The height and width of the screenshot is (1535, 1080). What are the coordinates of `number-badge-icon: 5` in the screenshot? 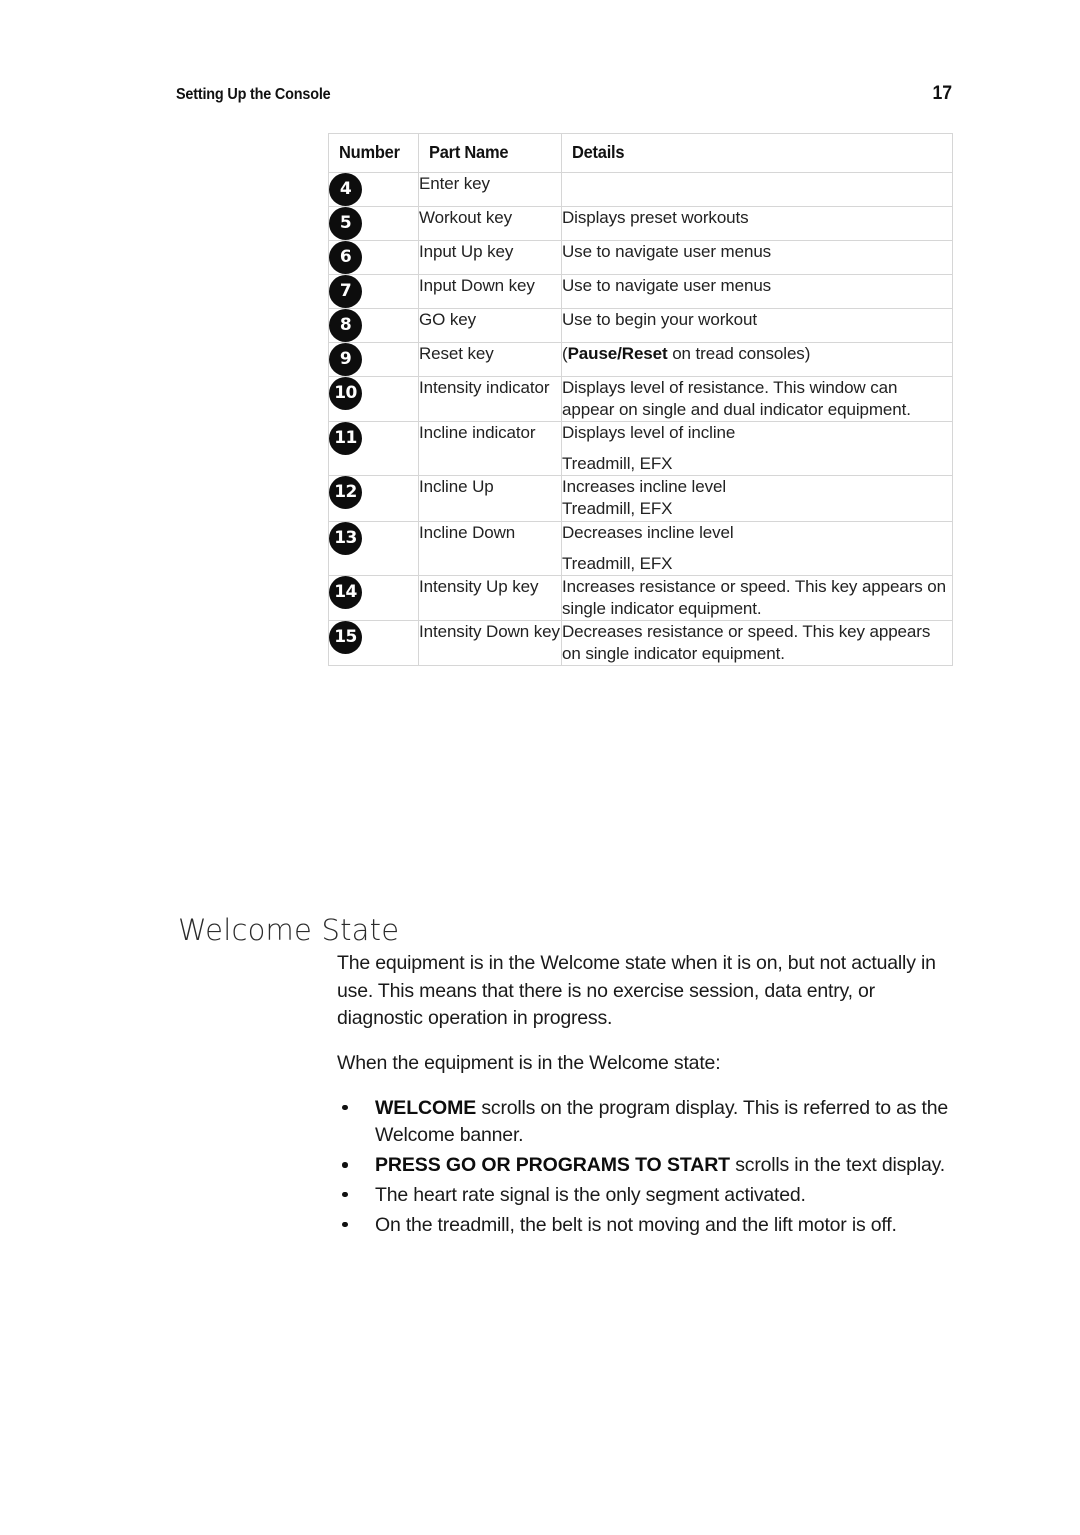 It's located at (345, 223).